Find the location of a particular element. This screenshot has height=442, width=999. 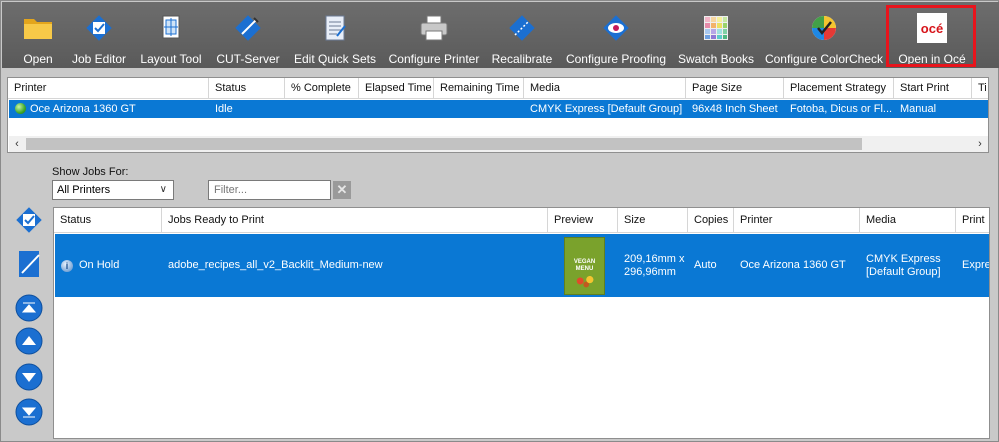

job-editor-side-button is located at coordinates (29, 220).